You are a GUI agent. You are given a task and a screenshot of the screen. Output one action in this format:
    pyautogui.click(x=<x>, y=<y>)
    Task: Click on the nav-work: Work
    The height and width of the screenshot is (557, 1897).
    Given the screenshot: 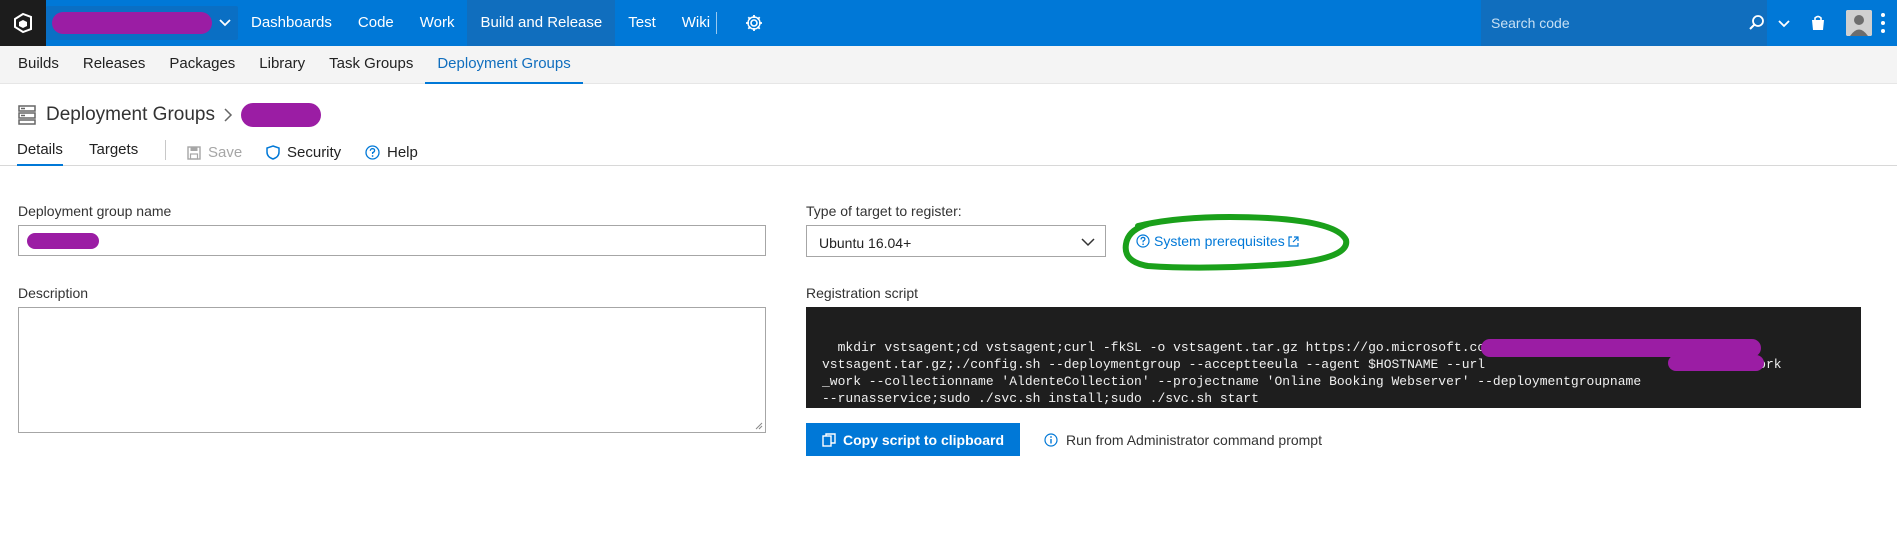 What is the action you would take?
    pyautogui.click(x=437, y=23)
    